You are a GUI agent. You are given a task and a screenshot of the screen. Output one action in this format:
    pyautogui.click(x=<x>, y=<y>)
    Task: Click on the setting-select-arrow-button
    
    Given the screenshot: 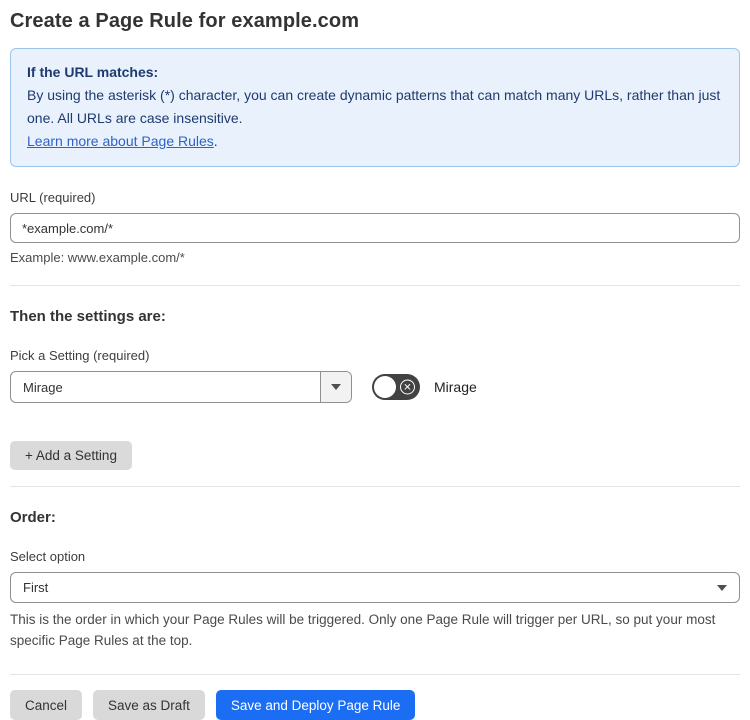 What is the action you would take?
    pyautogui.click(x=335, y=387)
    